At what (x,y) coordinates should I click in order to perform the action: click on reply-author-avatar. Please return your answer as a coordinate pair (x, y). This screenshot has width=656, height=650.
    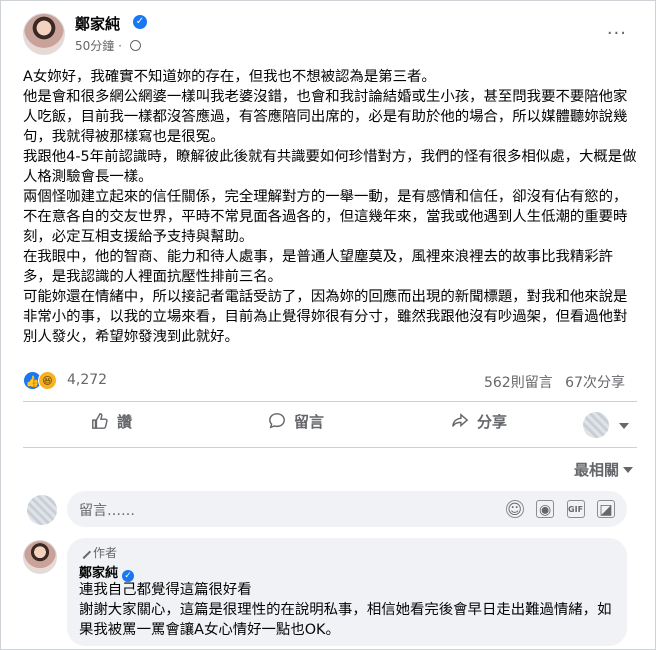
    Looking at the image, I should click on (40, 557).